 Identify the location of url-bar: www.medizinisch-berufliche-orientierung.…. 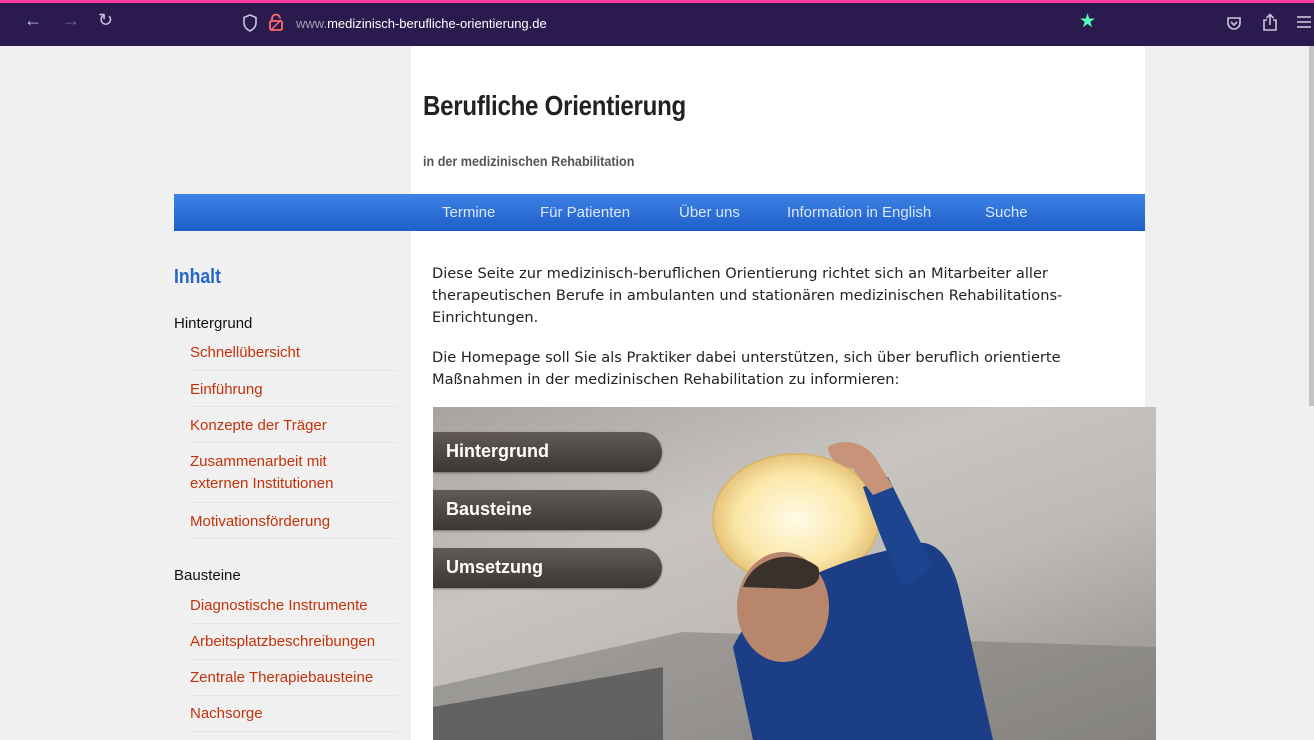
(421, 23).